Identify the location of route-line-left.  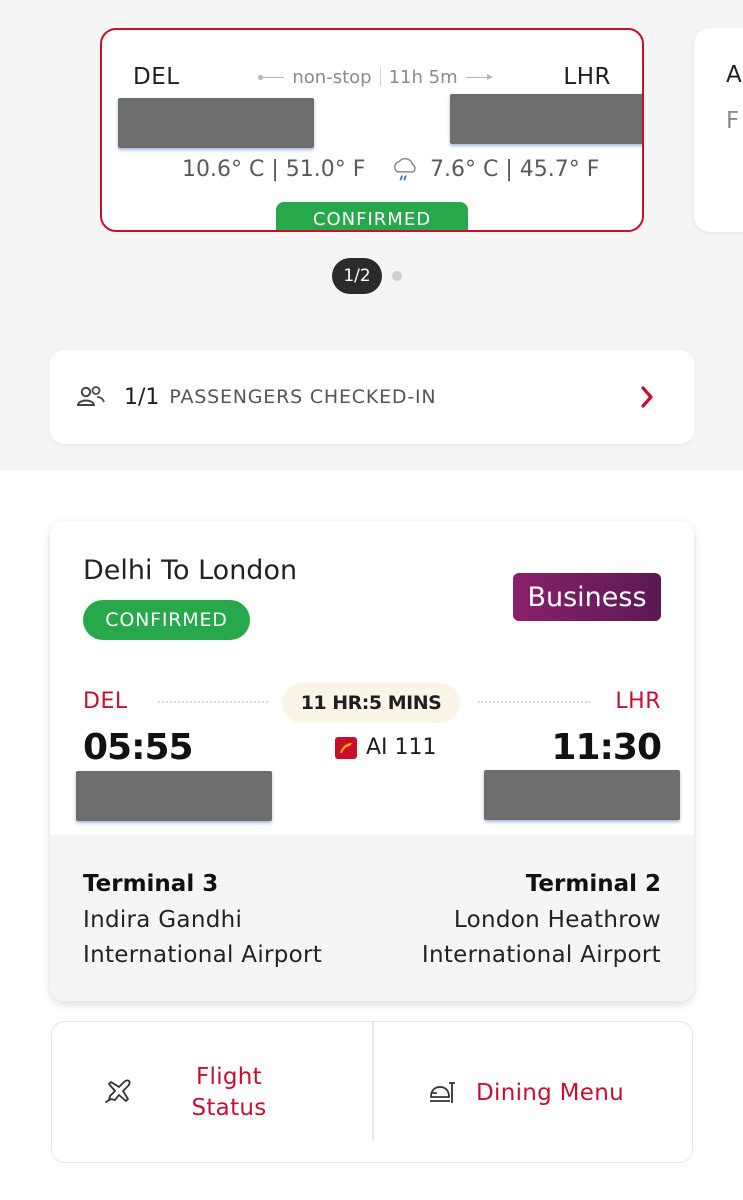
(271, 77).